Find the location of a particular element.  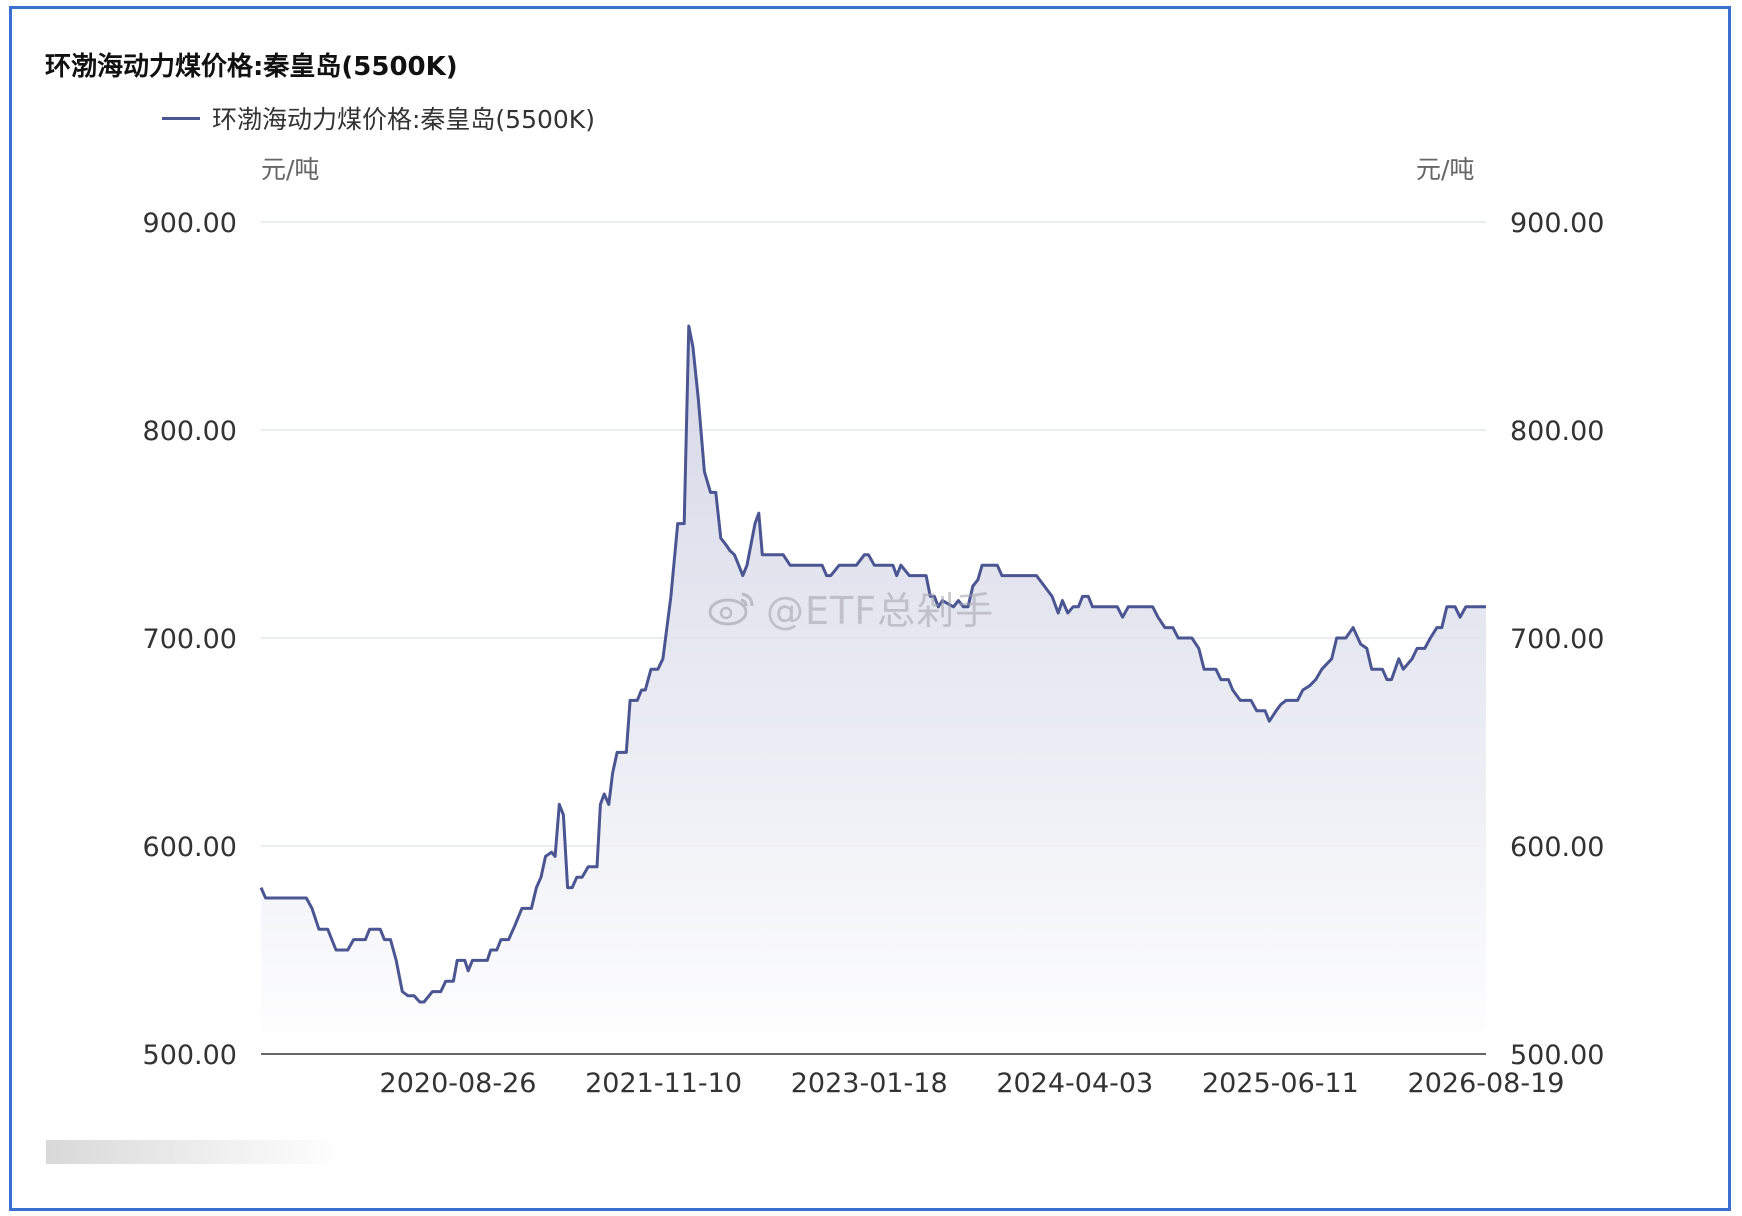

right-y-ticks: 900.00 800.00 700.00 600.00 500.00 is located at coordinates (1557, 639).